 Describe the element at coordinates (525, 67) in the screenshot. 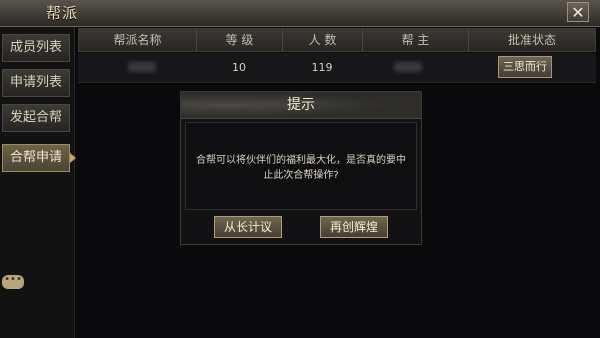

I see `status-button: 三思而行` at that location.